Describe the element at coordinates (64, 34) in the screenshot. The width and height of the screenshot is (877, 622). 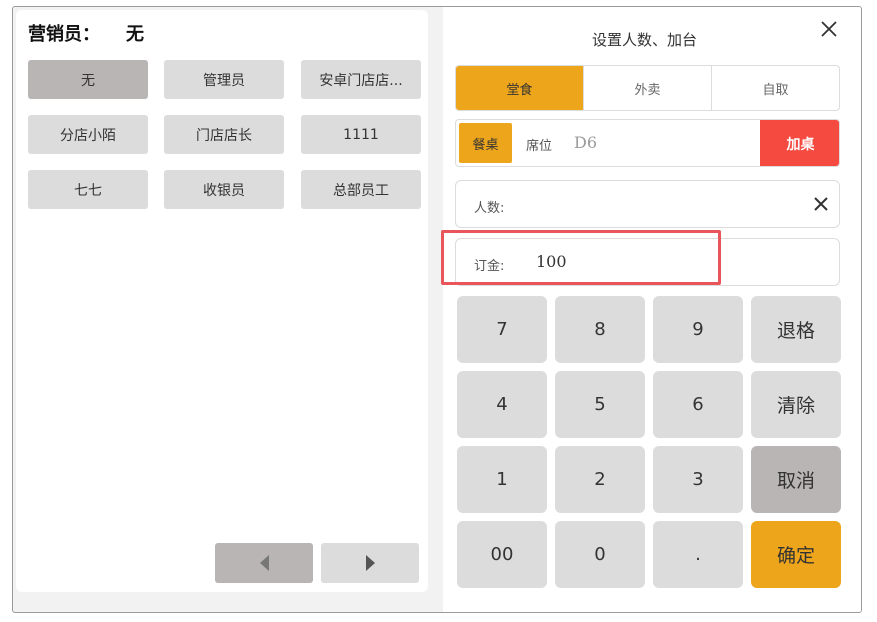
I see `marketer-label: 营销员：` at that location.